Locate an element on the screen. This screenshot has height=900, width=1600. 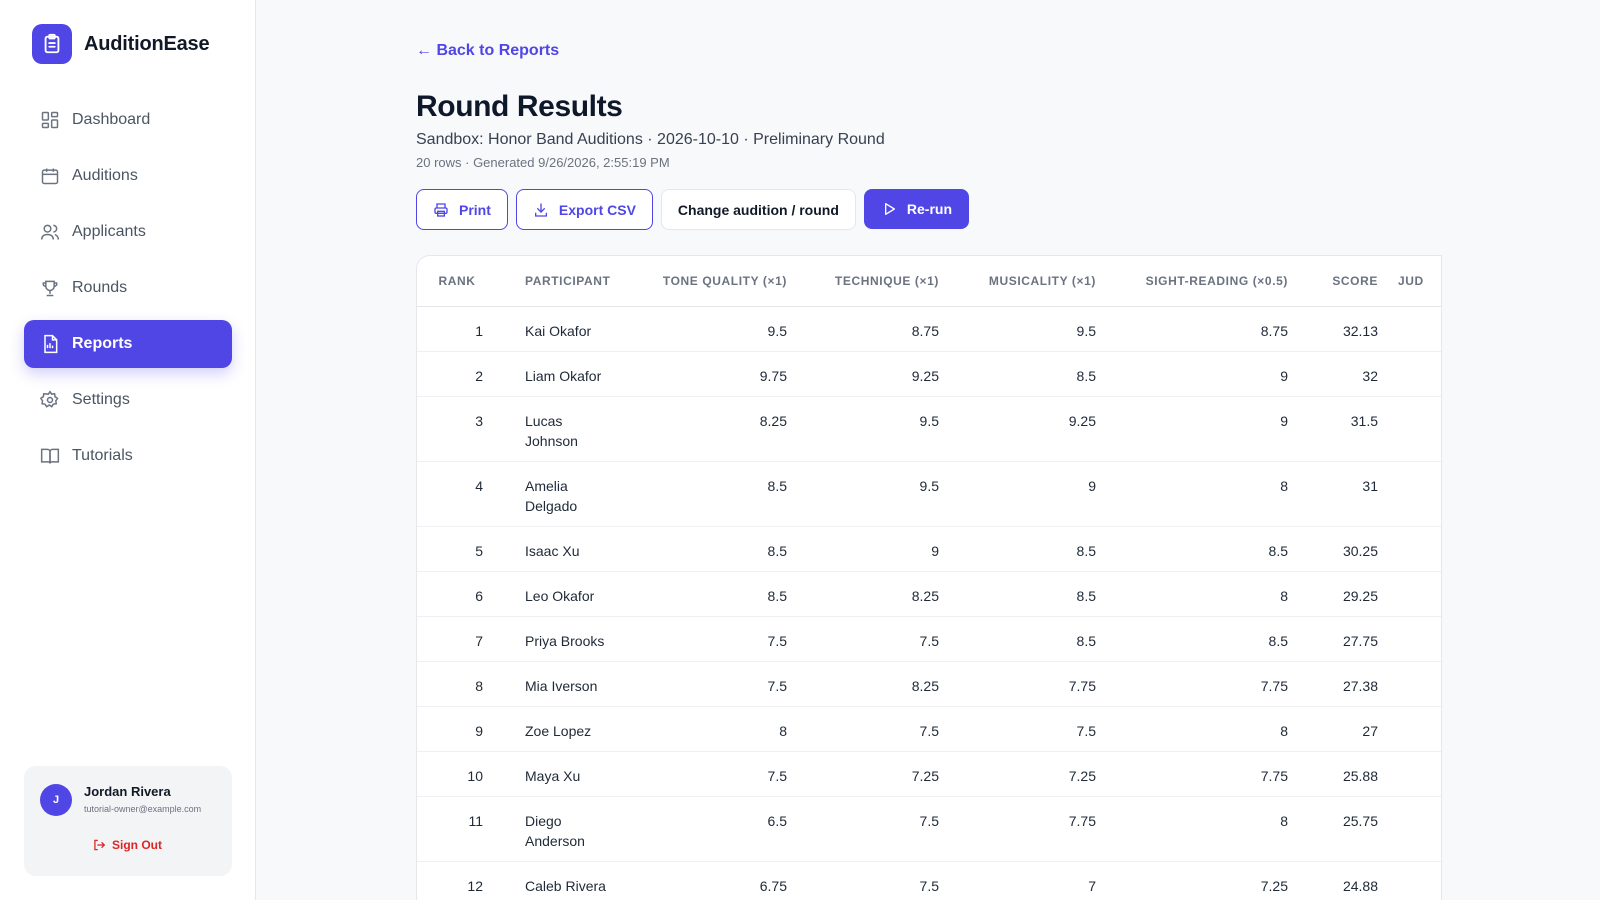
sidebar-item-reports: Reports is located at coordinates (128, 344).